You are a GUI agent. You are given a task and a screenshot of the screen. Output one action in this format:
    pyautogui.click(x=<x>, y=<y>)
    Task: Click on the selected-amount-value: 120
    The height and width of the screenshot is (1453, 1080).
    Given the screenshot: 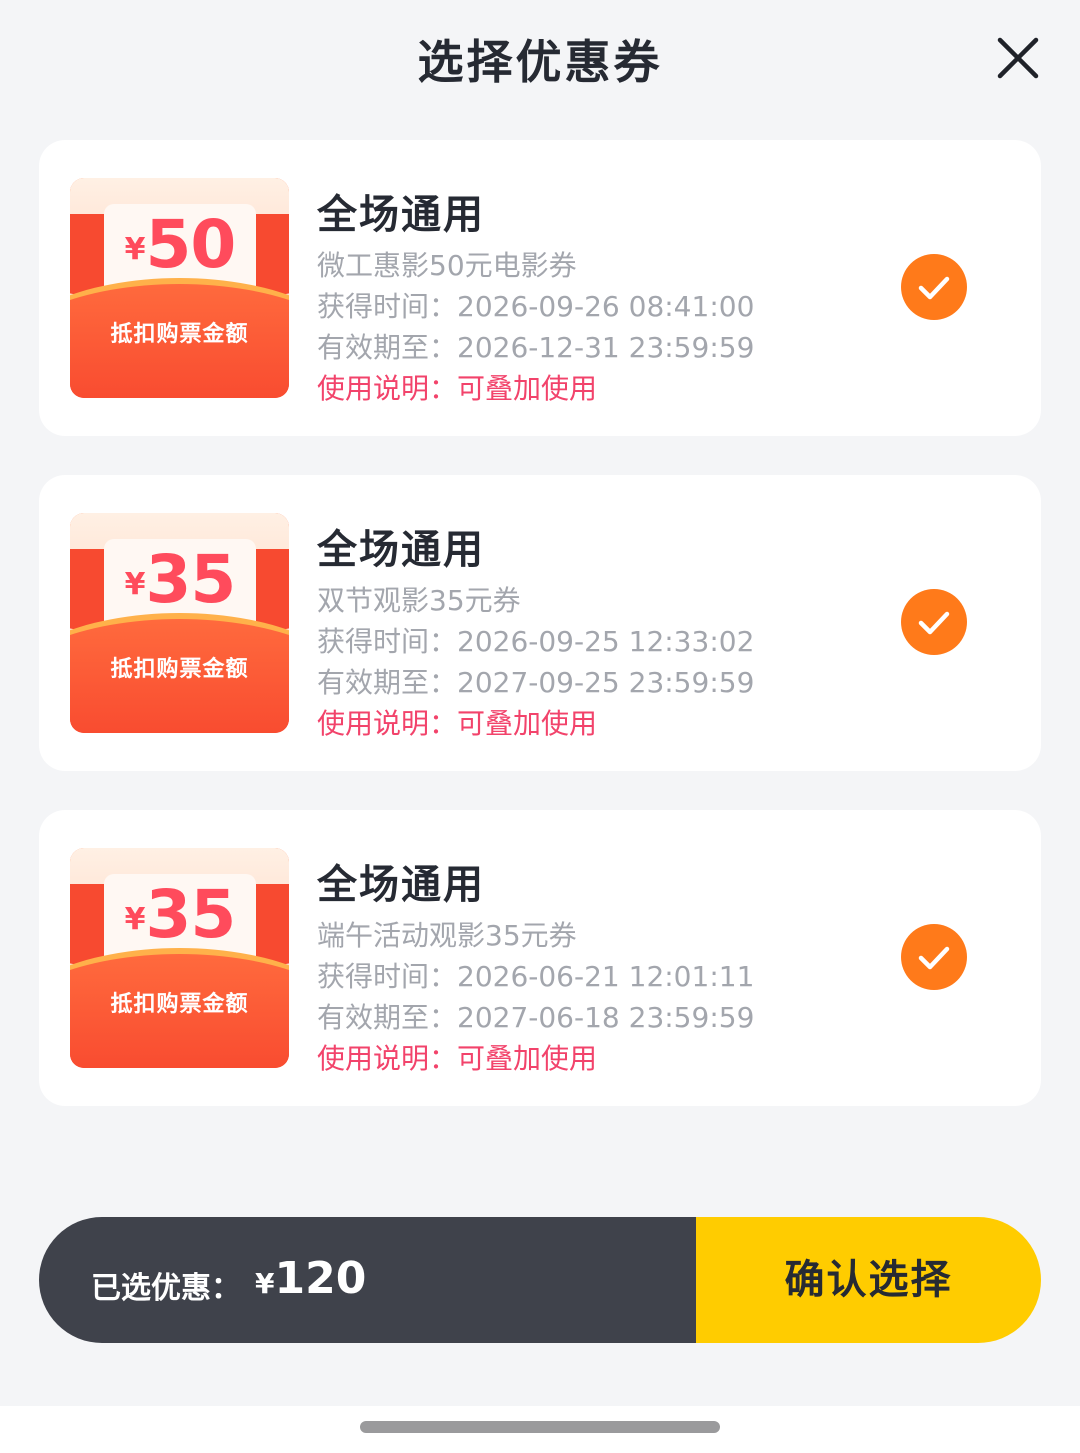 What is the action you would take?
    pyautogui.click(x=320, y=1278)
    